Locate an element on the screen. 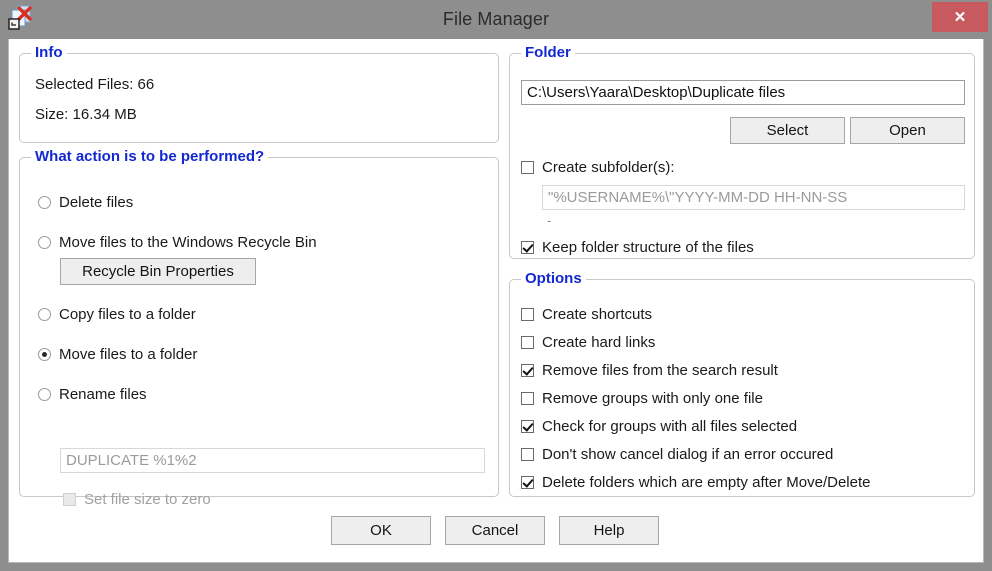 Image resolution: width=992 pixels, height=571 pixels. subfolder-pattern-input: "%USERNAME%\"YYYY-MM-DD HH-NN-SS is located at coordinates (753, 197).